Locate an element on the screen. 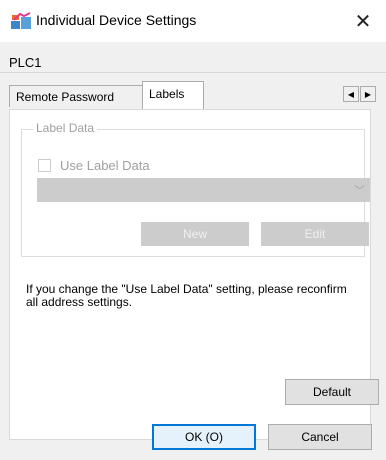 The height and width of the screenshot is (460, 386). arrow-left-icon: ◀ is located at coordinates (351, 94).